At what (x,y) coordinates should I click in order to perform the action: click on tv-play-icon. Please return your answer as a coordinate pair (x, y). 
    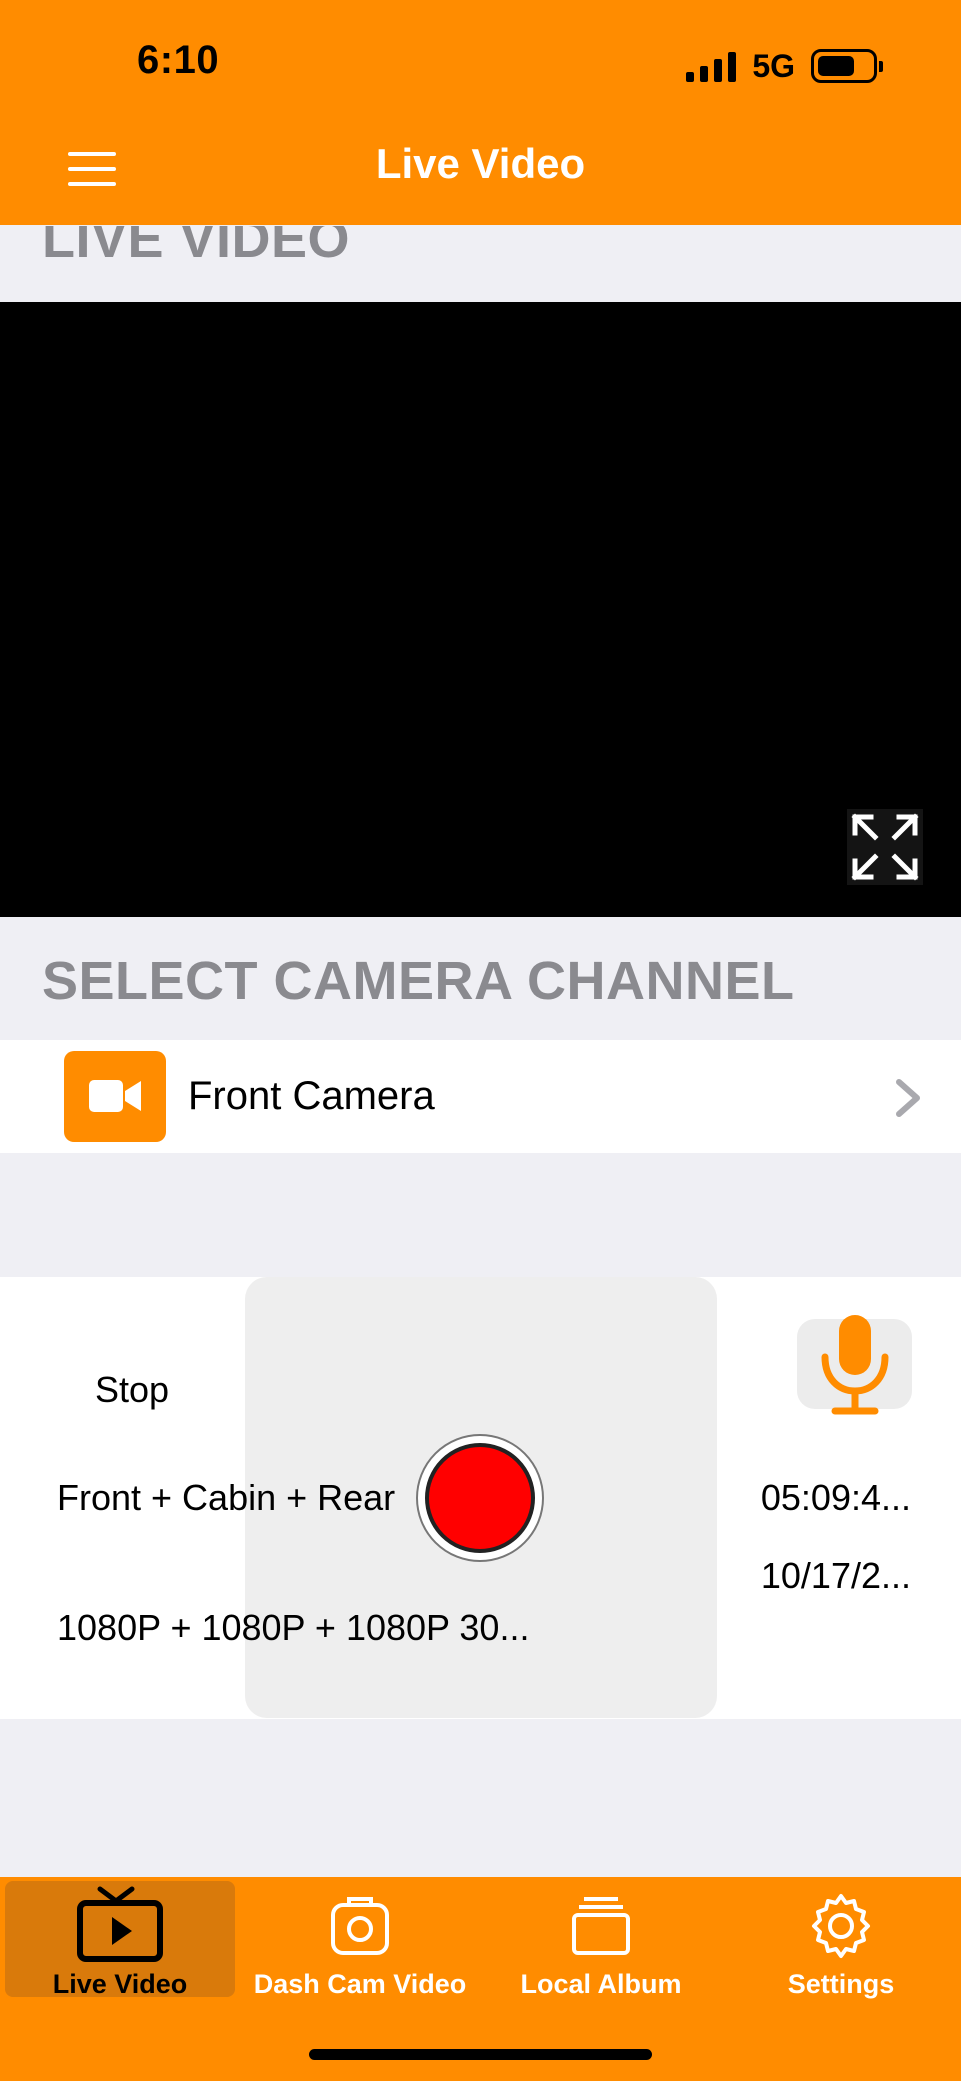
    Looking at the image, I should click on (120, 1924).